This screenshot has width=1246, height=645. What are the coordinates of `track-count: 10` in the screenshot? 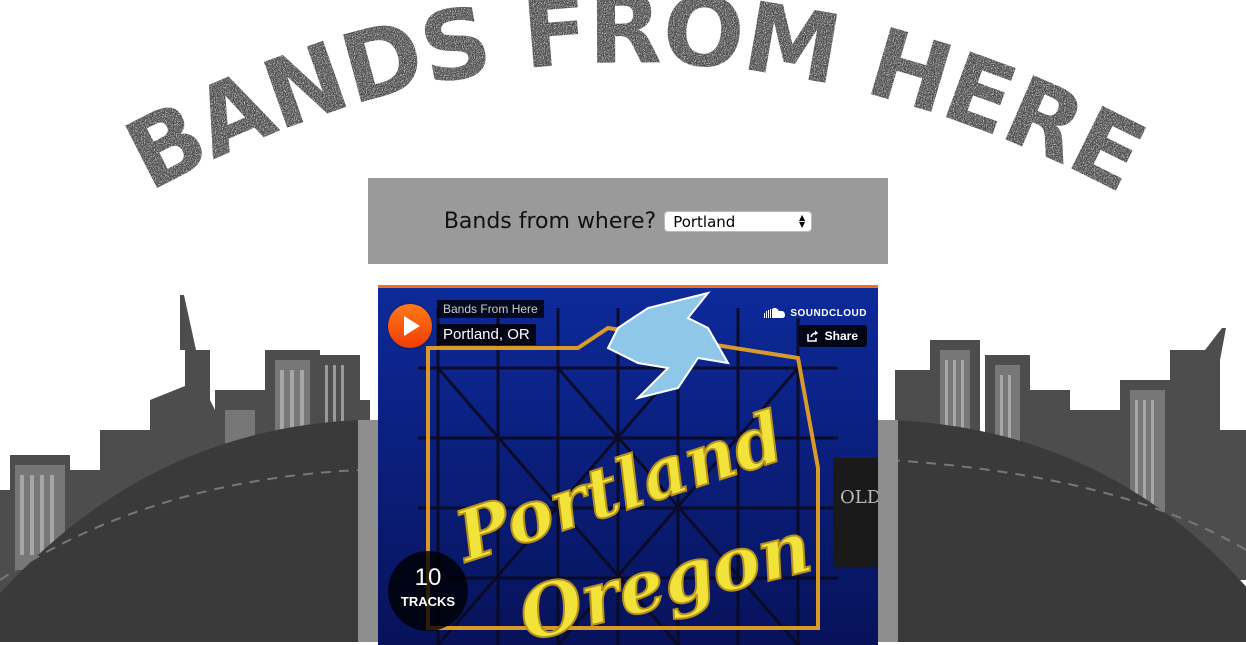 It's located at (428, 577).